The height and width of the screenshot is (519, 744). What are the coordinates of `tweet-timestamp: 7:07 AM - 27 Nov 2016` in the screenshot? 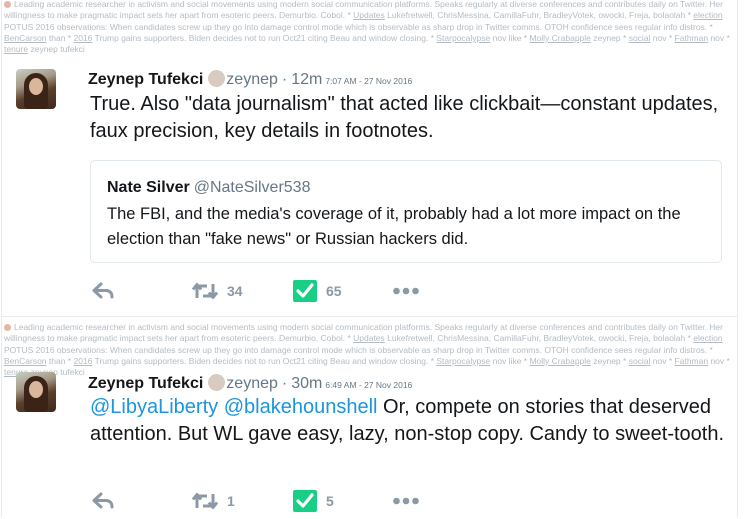 It's located at (369, 81).